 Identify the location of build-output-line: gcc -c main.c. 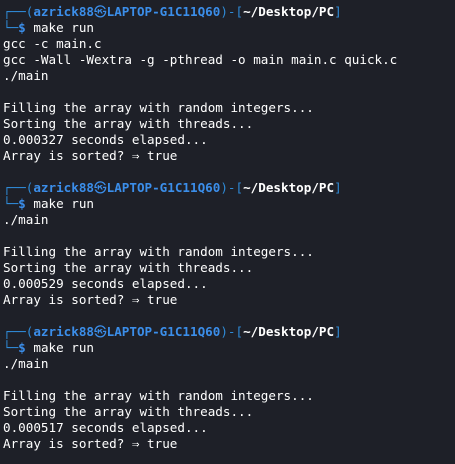
(52, 43).